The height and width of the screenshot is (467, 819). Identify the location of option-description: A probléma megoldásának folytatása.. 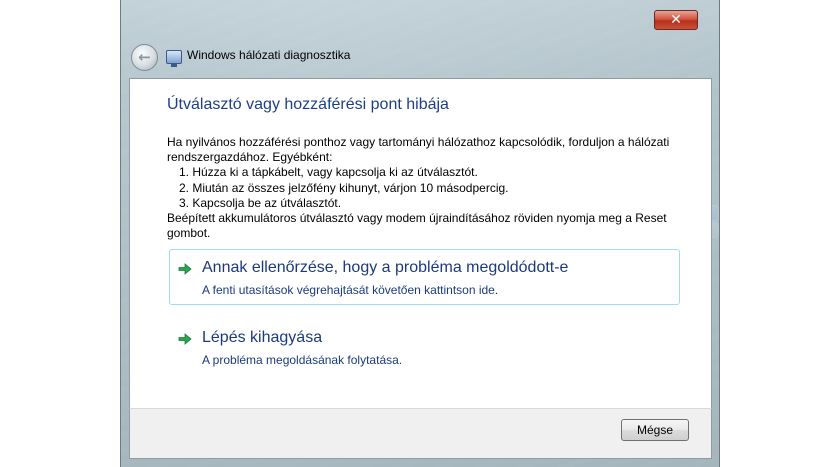
(302, 360).